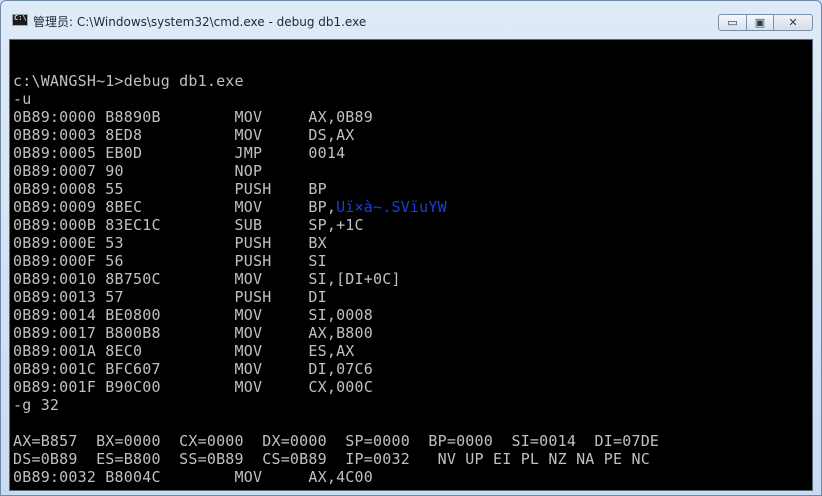 This screenshot has width=822, height=496. I want to click on console-line: 0B89:000B 83EC1C SUB SP,+1C, so click(188, 225).